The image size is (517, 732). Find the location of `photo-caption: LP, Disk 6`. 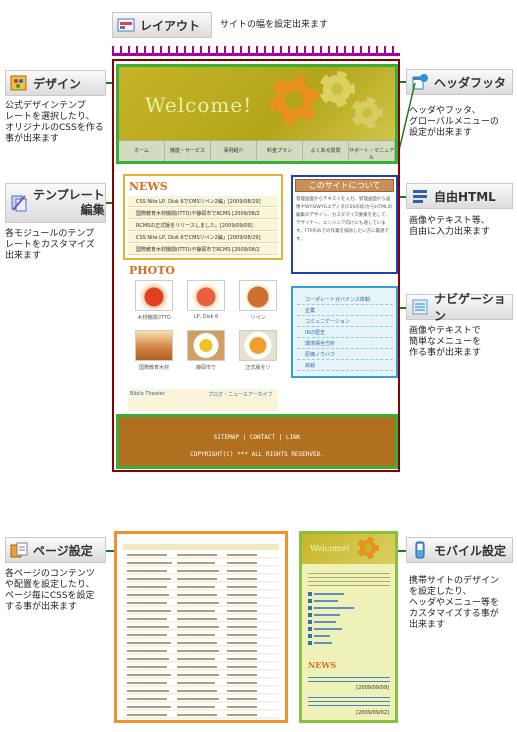

photo-caption: LP, Disk 6 is located at coordinates (206, 317).